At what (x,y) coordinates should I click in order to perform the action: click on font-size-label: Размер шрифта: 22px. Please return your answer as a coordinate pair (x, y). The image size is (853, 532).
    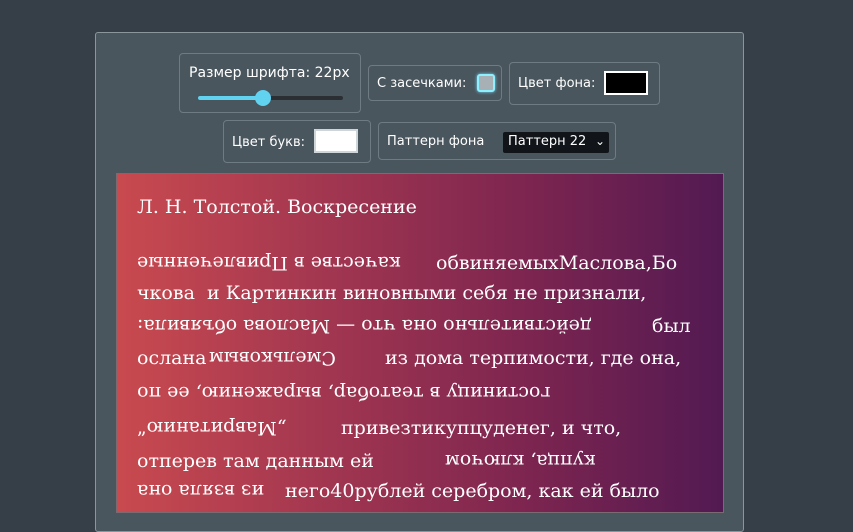
    Looking at the image, I should click on (269, 73).